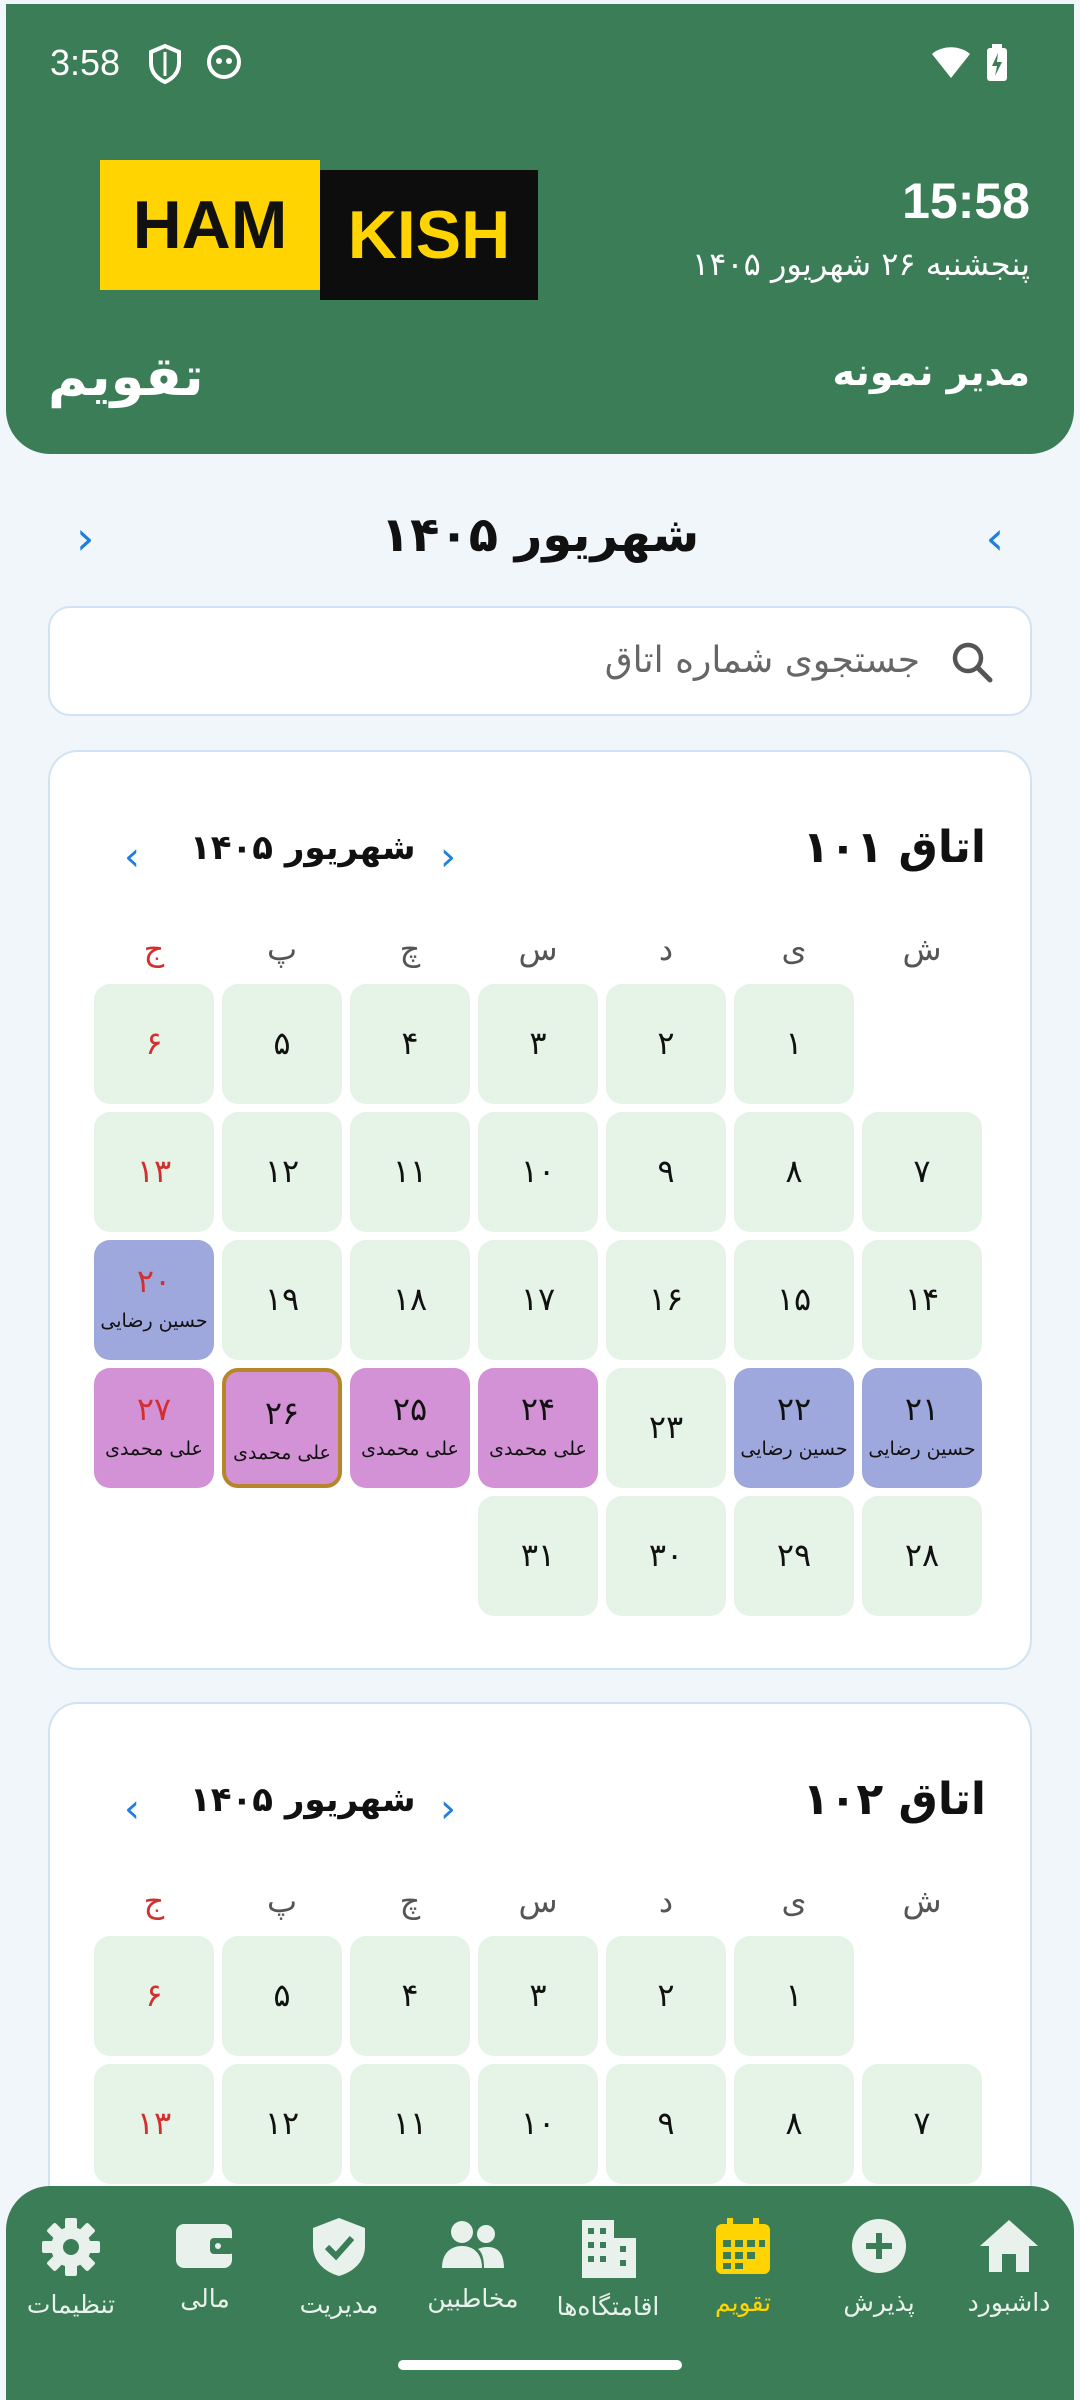 Image resolution: width=1080 pixels, height=2400 pixels. I want to click on calendar-day: ۲۸, so click(922, 1556).